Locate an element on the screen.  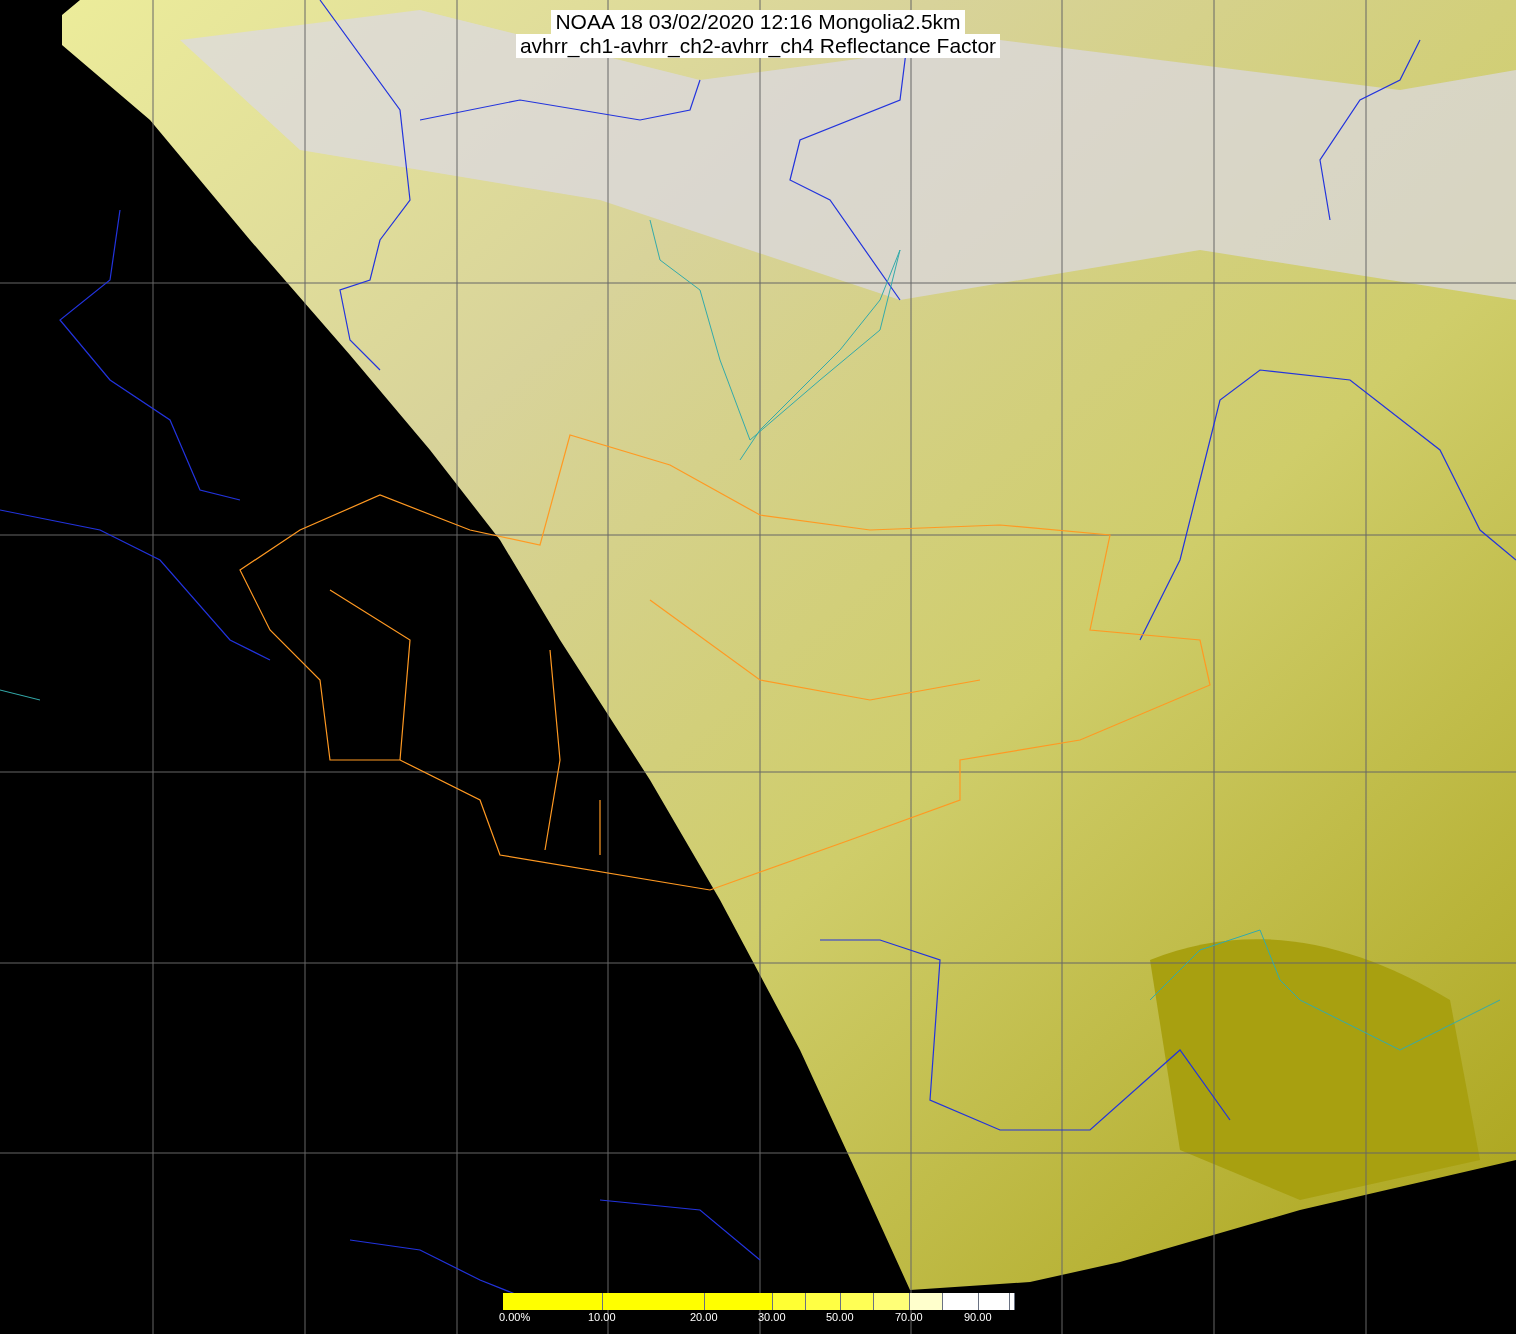
map-title: NOAA 18 03/02/2020 12:16 Mongolia2.5km is located at coordinates (758, 22).